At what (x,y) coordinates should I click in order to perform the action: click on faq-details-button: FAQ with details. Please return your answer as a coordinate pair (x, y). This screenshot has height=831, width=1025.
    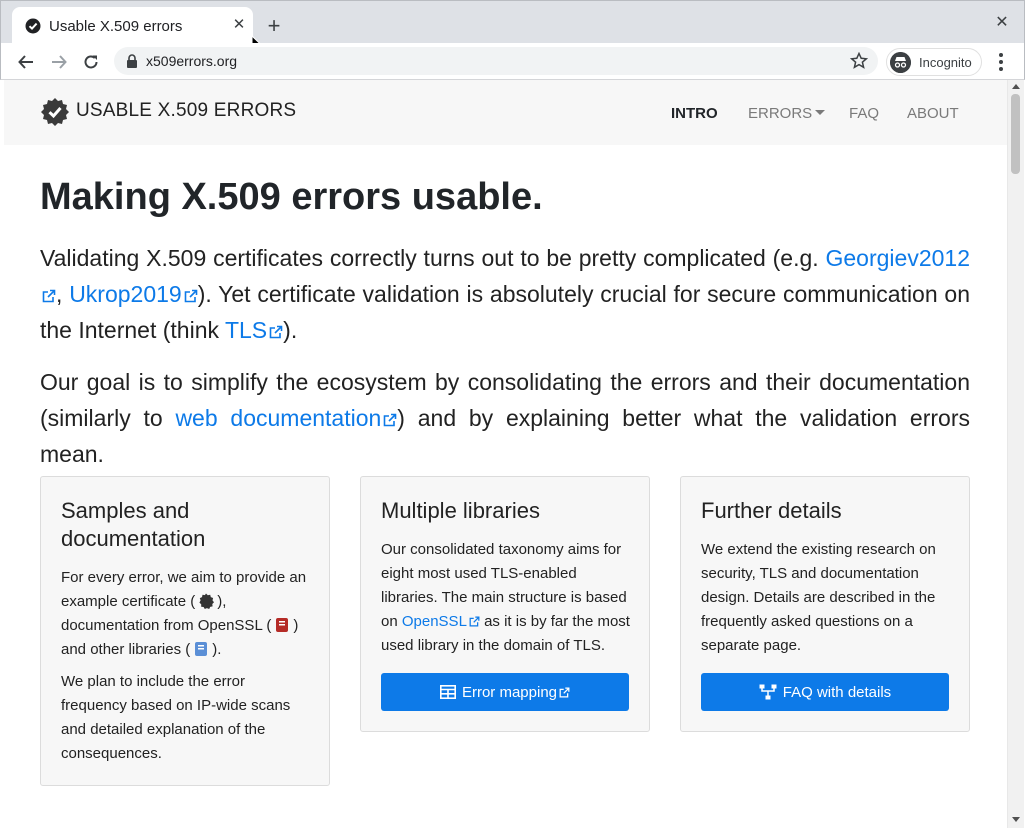
    Looking at the image, I should click on (825, 692).